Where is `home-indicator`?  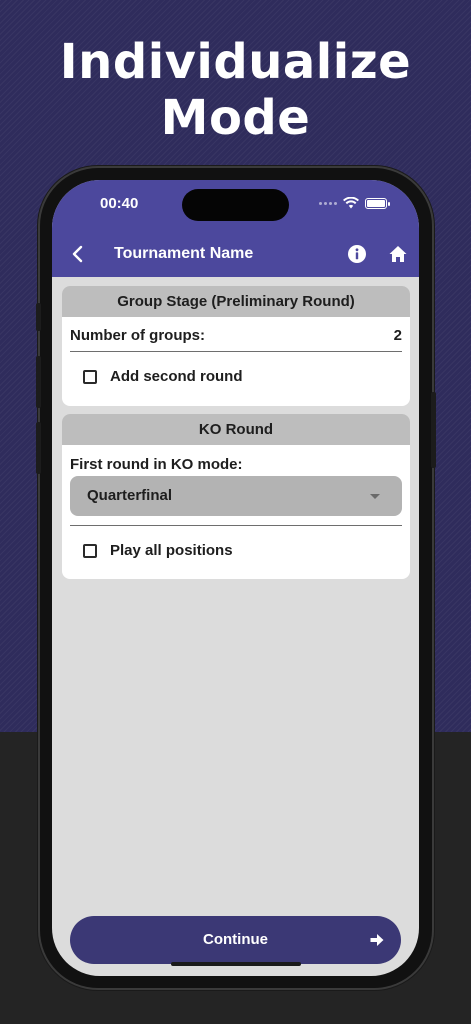
home-indicator is located at coordinates (236, 964).